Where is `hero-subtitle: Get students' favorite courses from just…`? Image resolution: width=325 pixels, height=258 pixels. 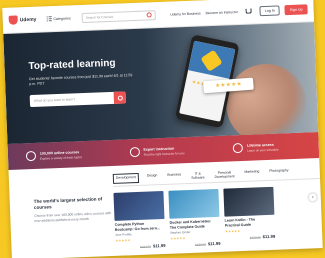
hero-subtitle: Get students' favorite courses from just… is located at coordinates (80, 80).